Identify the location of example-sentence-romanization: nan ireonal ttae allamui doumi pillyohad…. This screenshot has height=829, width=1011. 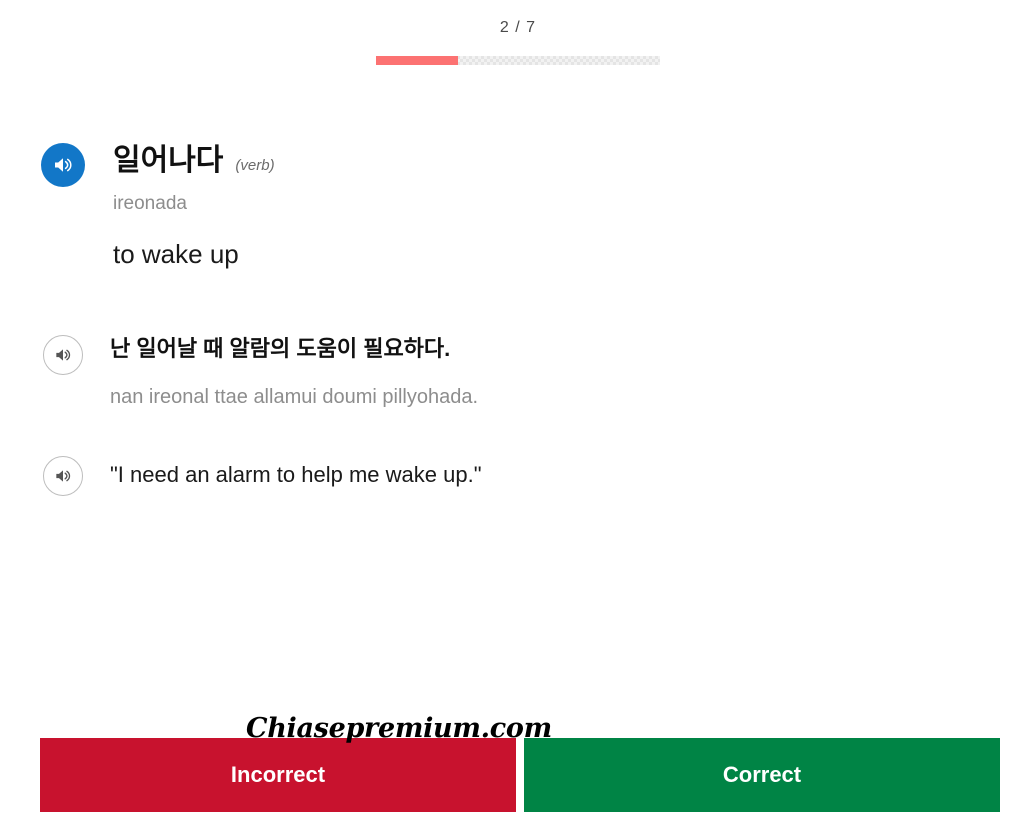
(294, 397).